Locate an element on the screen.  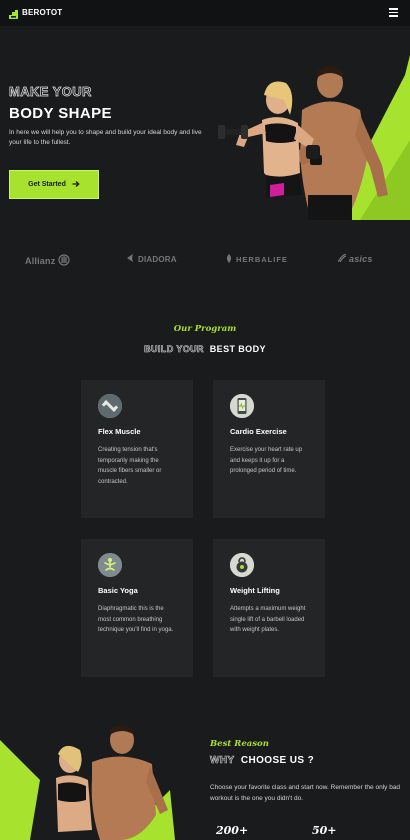
heart-rate-phone-icon is located at coordinates (242, 406).